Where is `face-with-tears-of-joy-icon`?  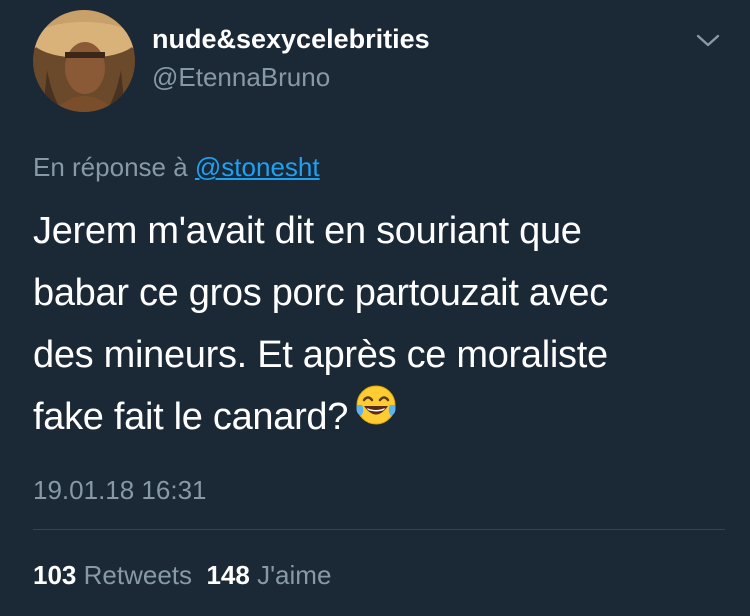 face-with-tears-of-joy-icon is located at coordinates (376, 414).